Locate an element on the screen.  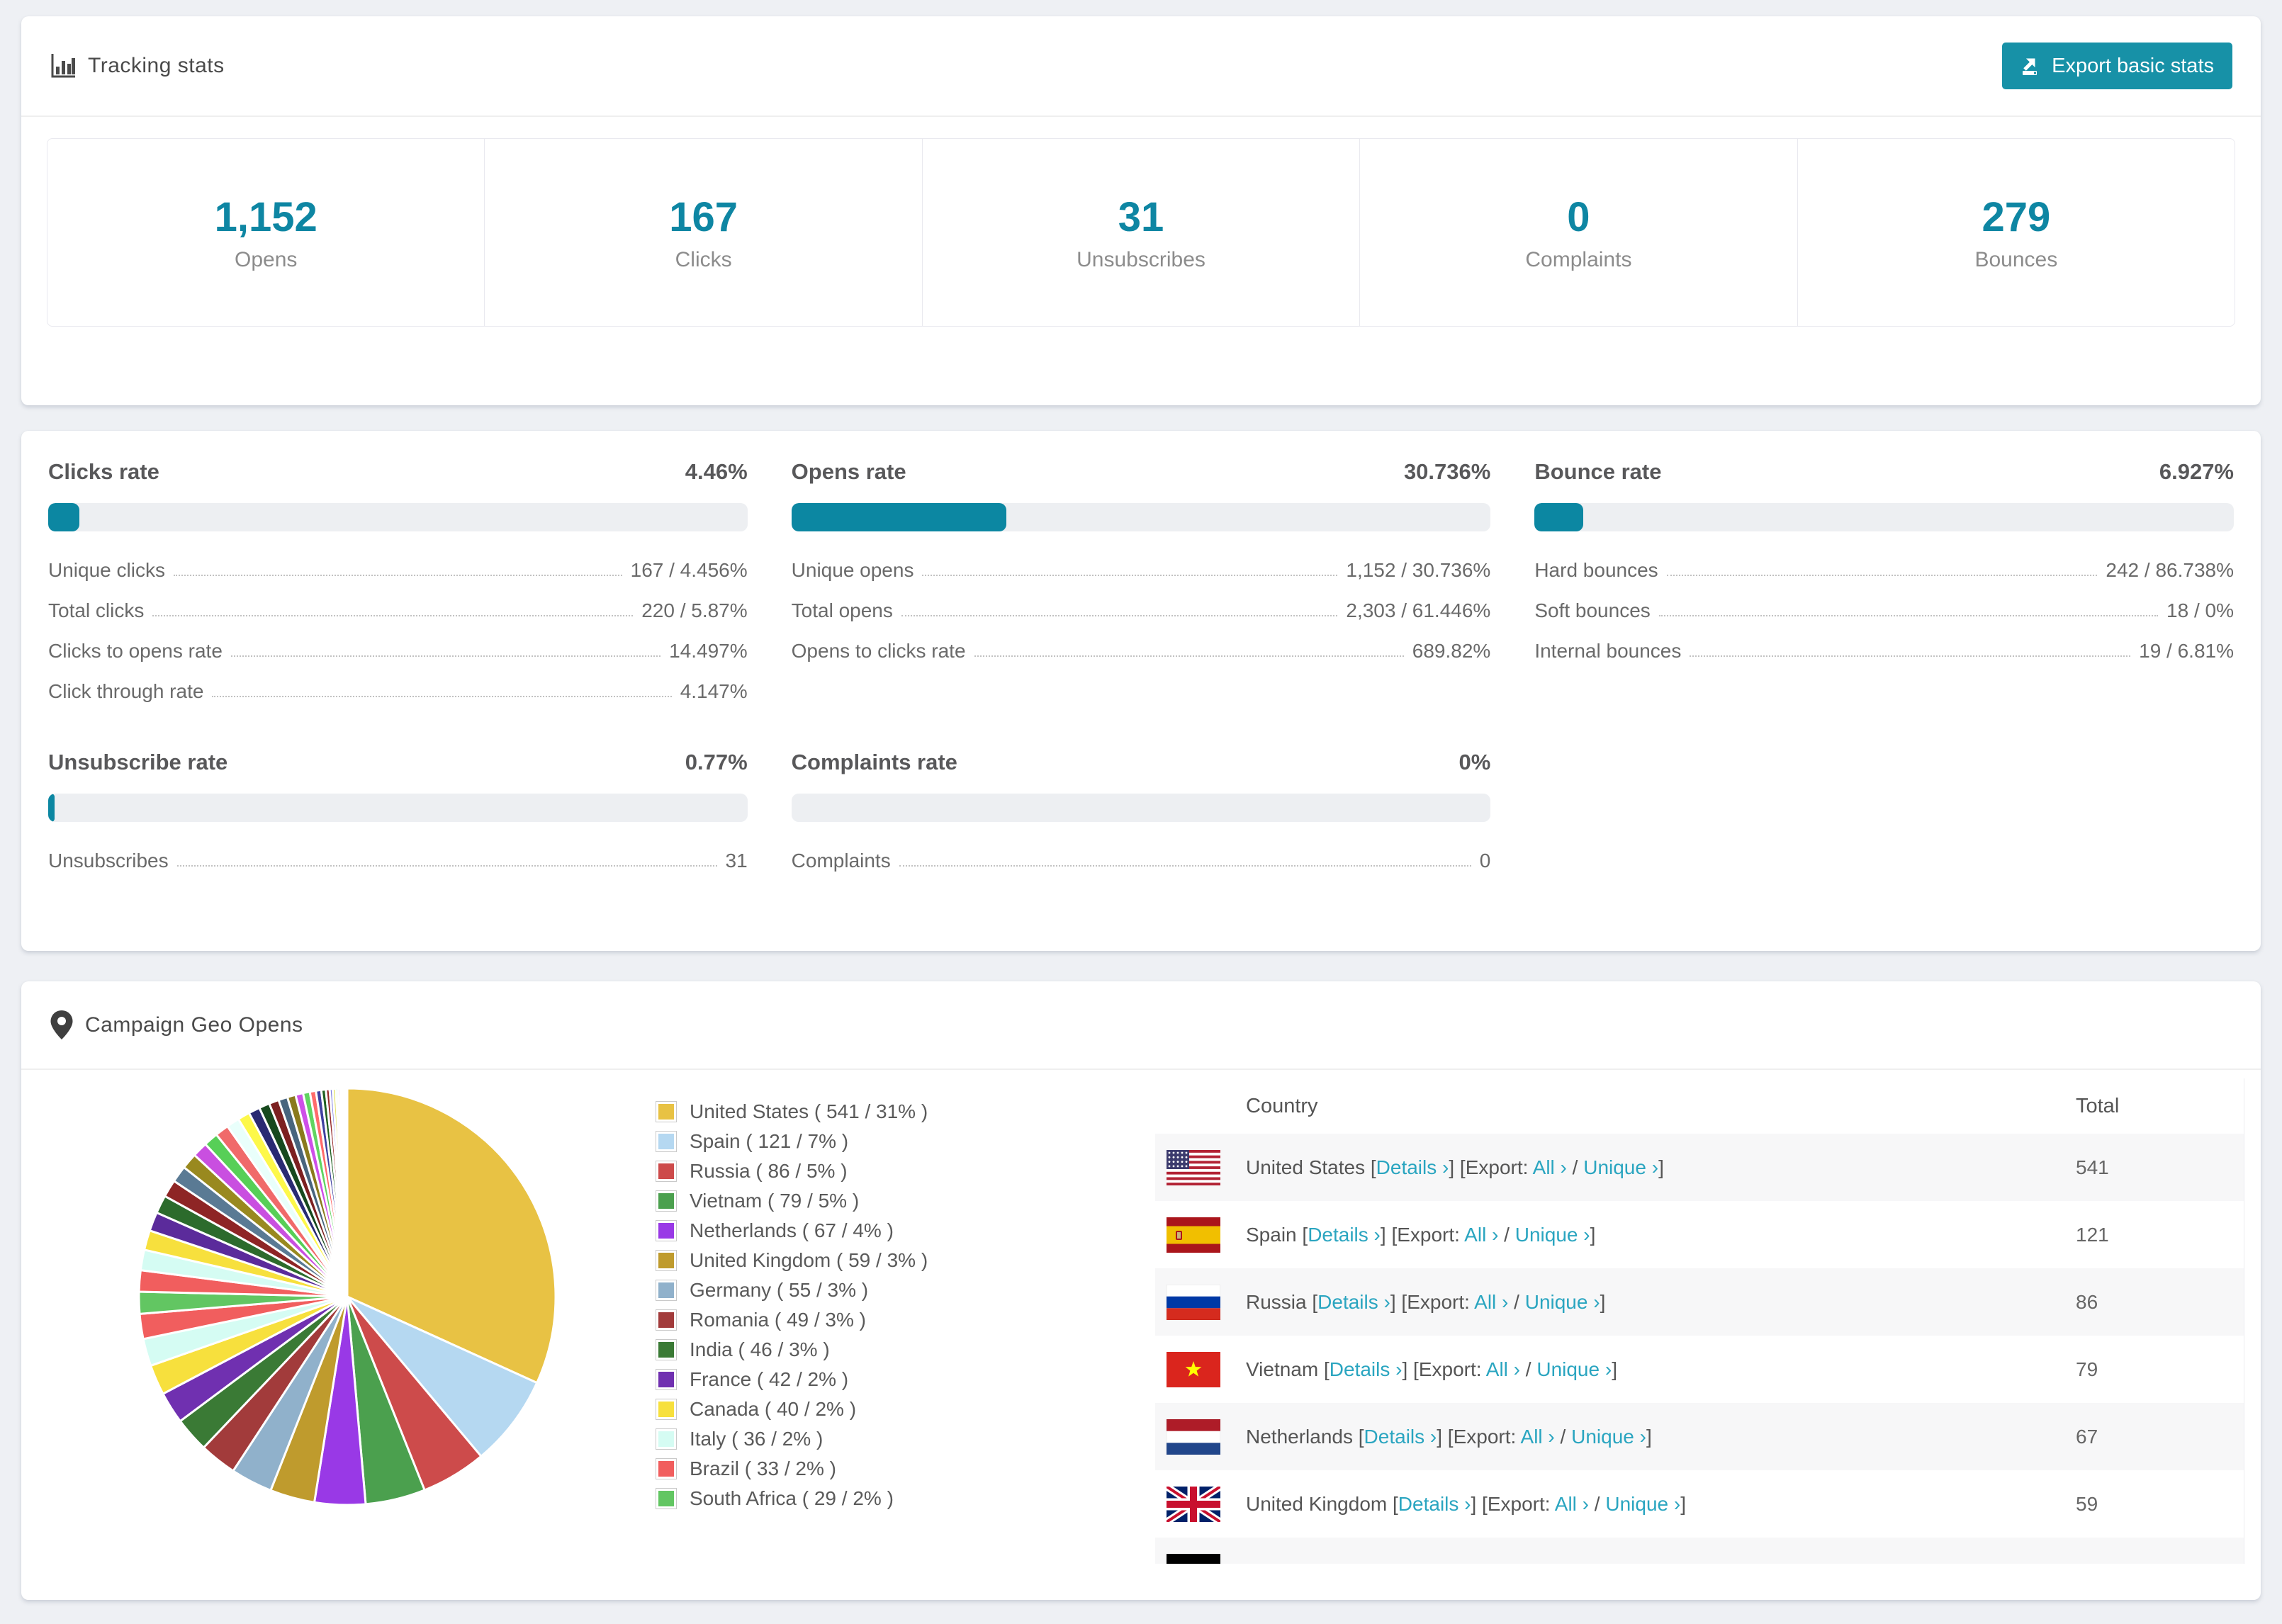
rate-detail-label: Hard bounces is located at coordinates (1596, 570).